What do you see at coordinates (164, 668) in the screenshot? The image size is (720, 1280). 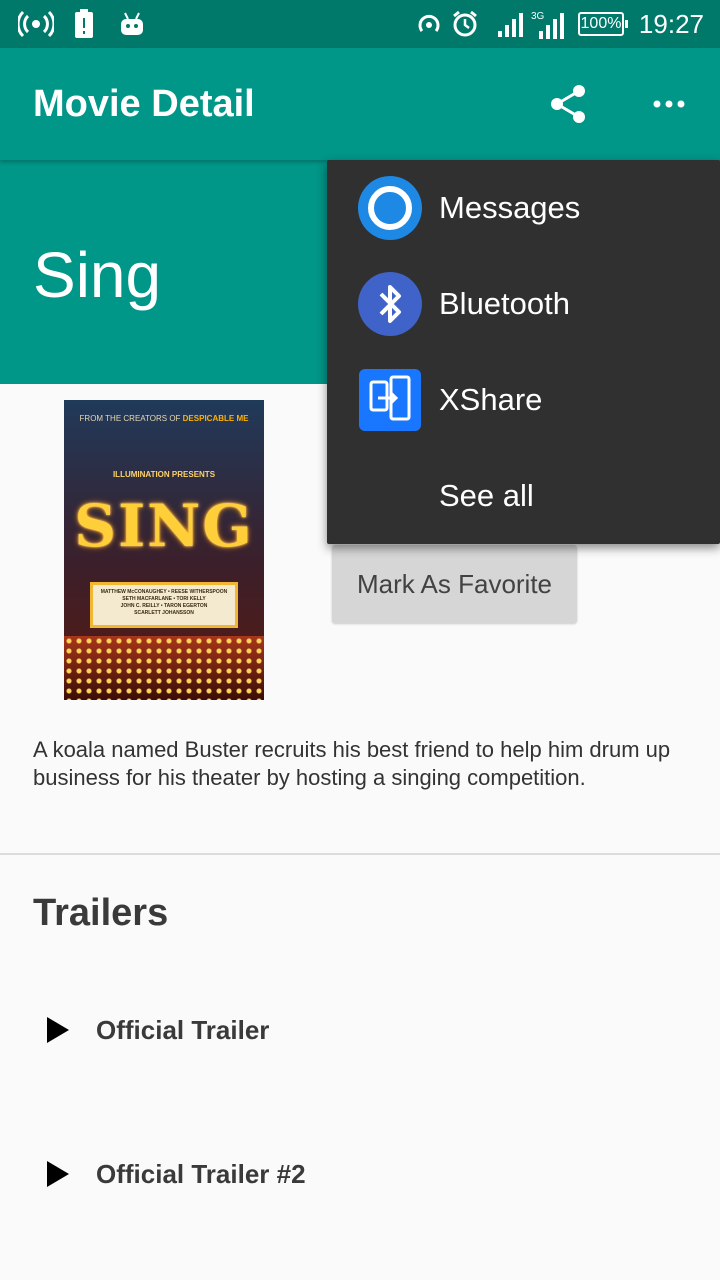 I see `poster-lights` at bounding box center [164, 668].